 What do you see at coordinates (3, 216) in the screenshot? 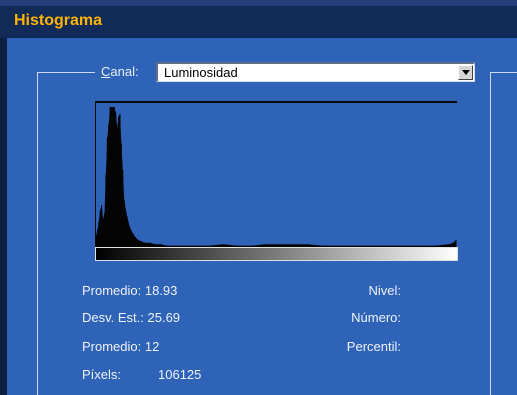
I see `window-left-border` at bounding box center [3, 216].